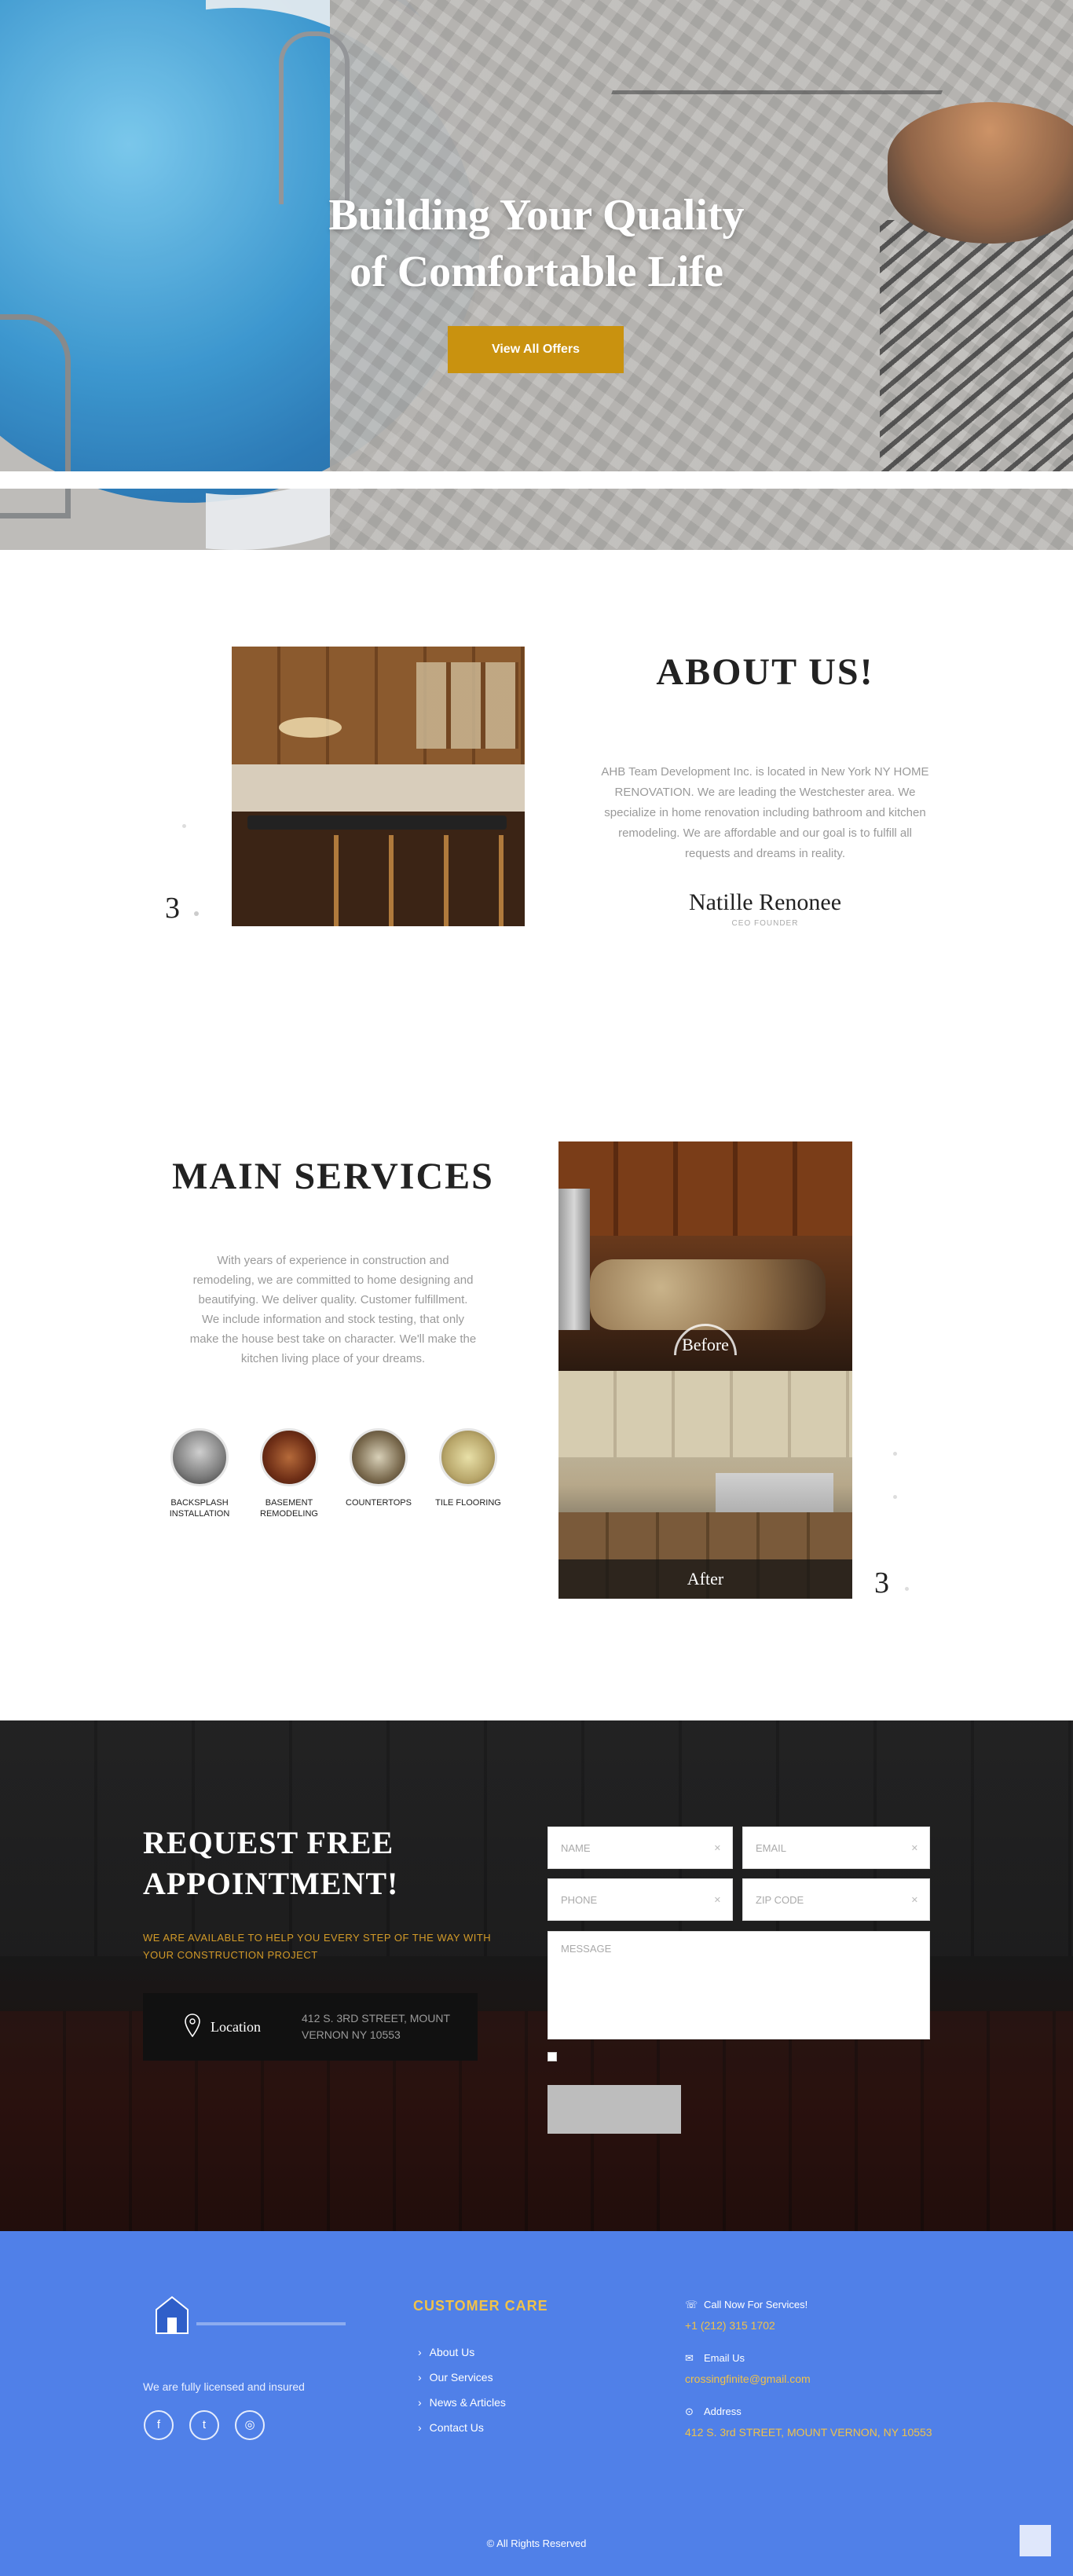 The image size is (1073, 2576). What do you see at coordinates (271, 1883) in the screenshot?
I see `appointment-title-line2: APPOINTMENT!` at bounding box center [271, 1883].